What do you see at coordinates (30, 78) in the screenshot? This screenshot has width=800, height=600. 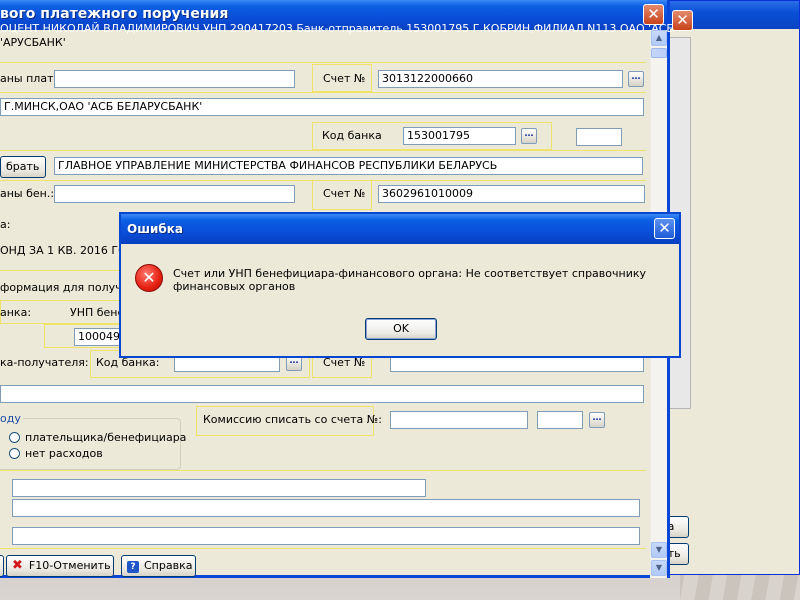 I see `payer-country-label: аны плат.:` at bounding box center [30, 78].